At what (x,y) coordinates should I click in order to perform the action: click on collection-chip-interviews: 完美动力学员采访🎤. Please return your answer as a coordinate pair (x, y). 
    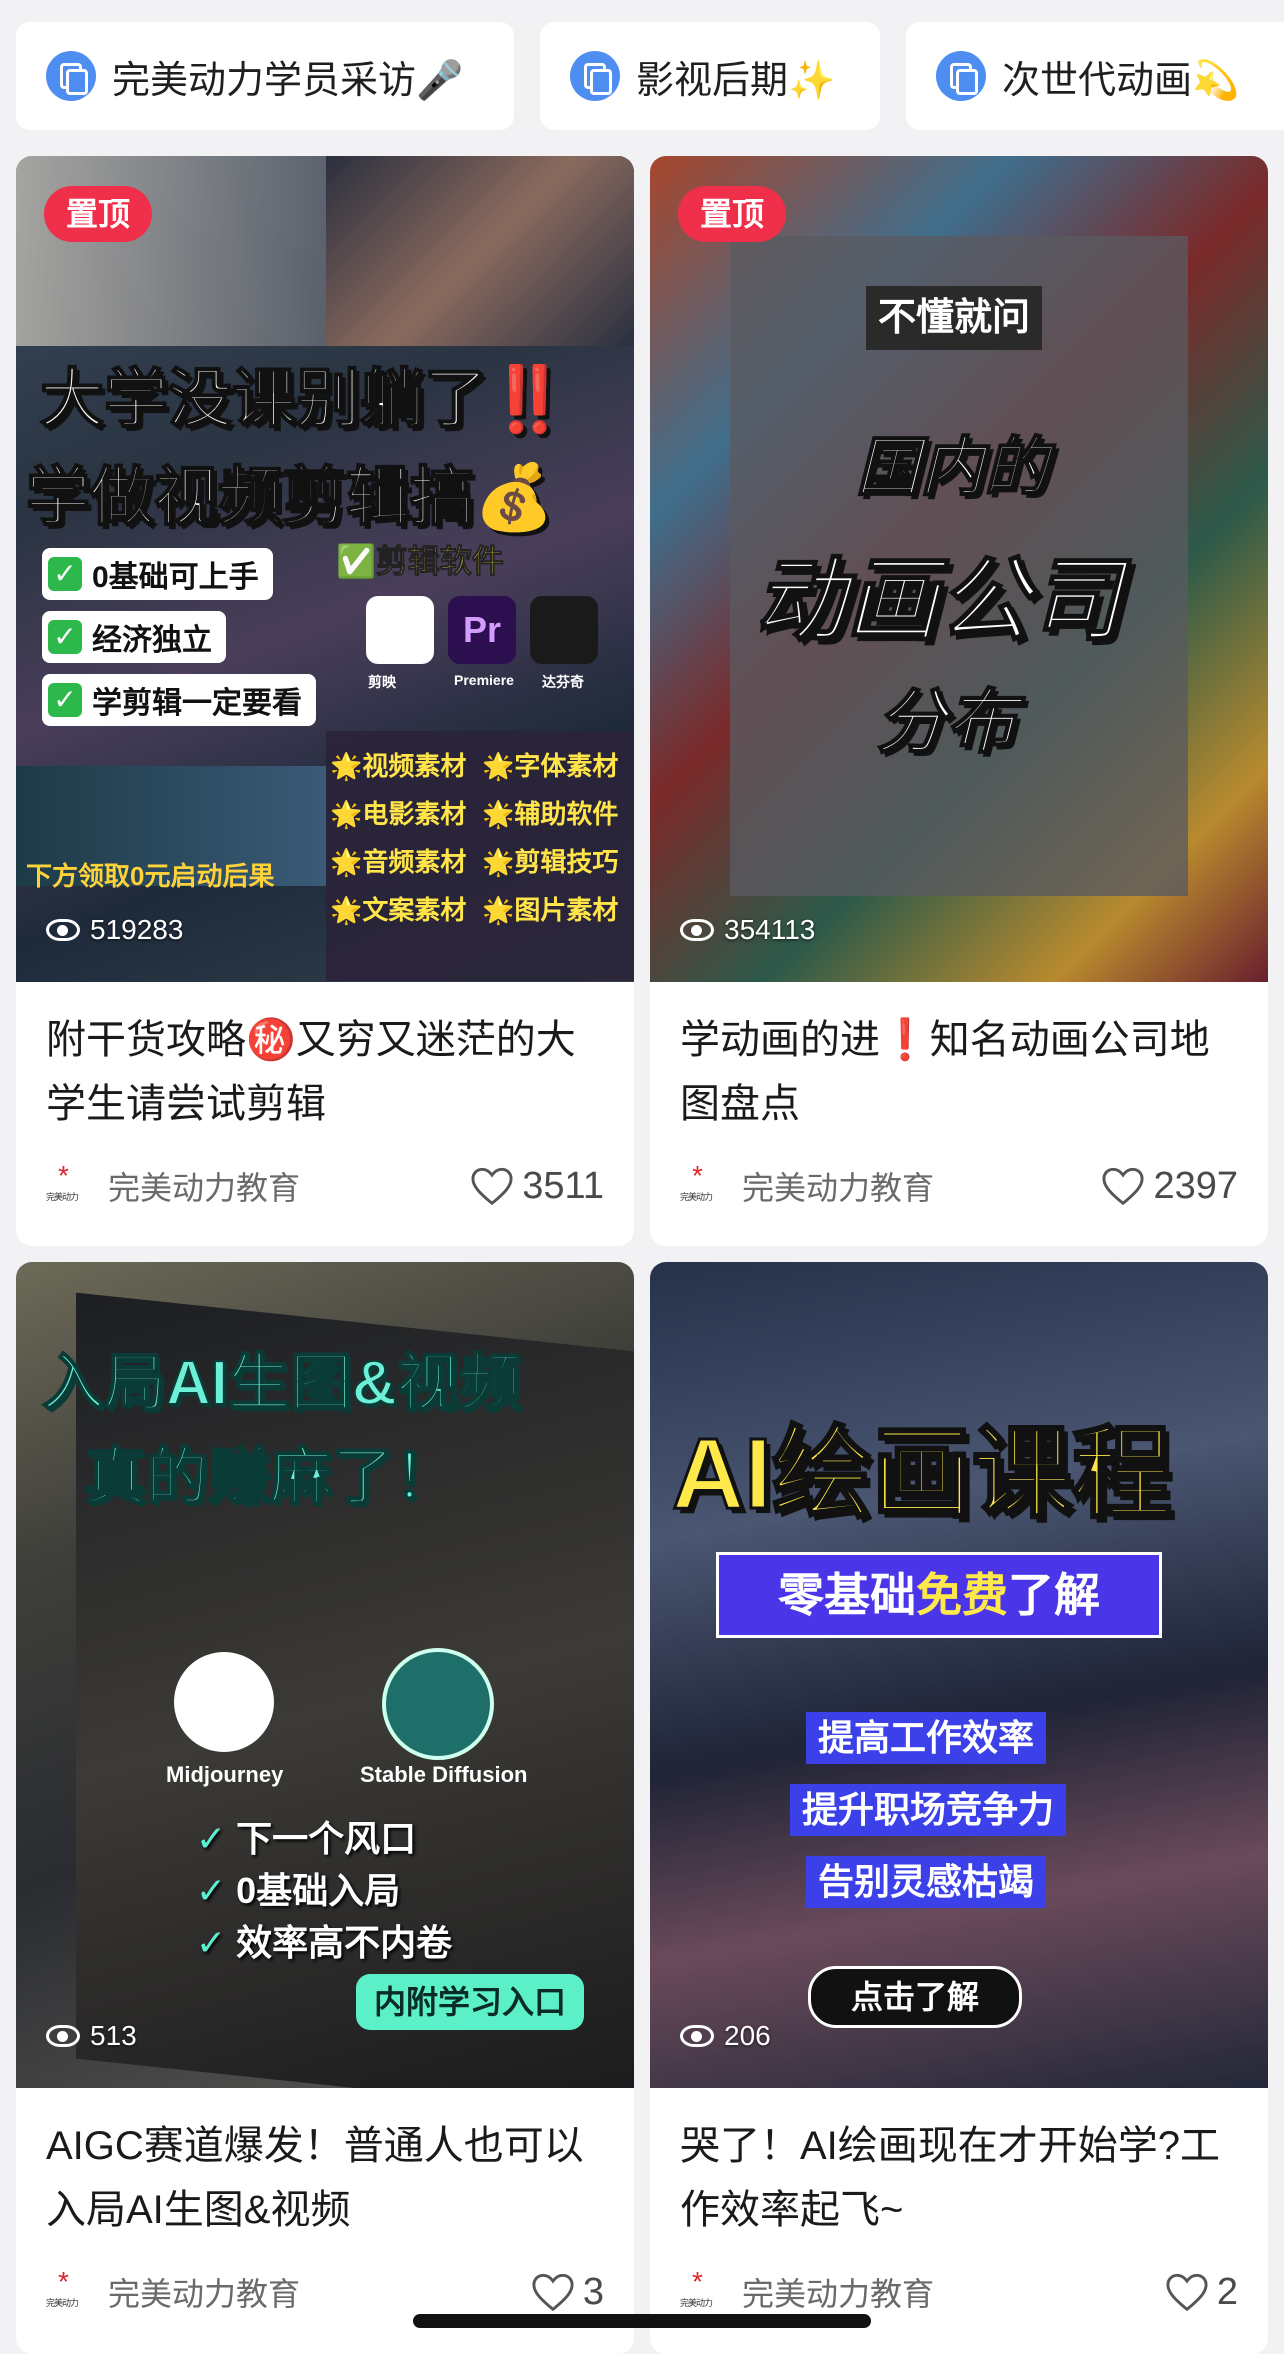
    Looking at the image, I should click on (265, 76).